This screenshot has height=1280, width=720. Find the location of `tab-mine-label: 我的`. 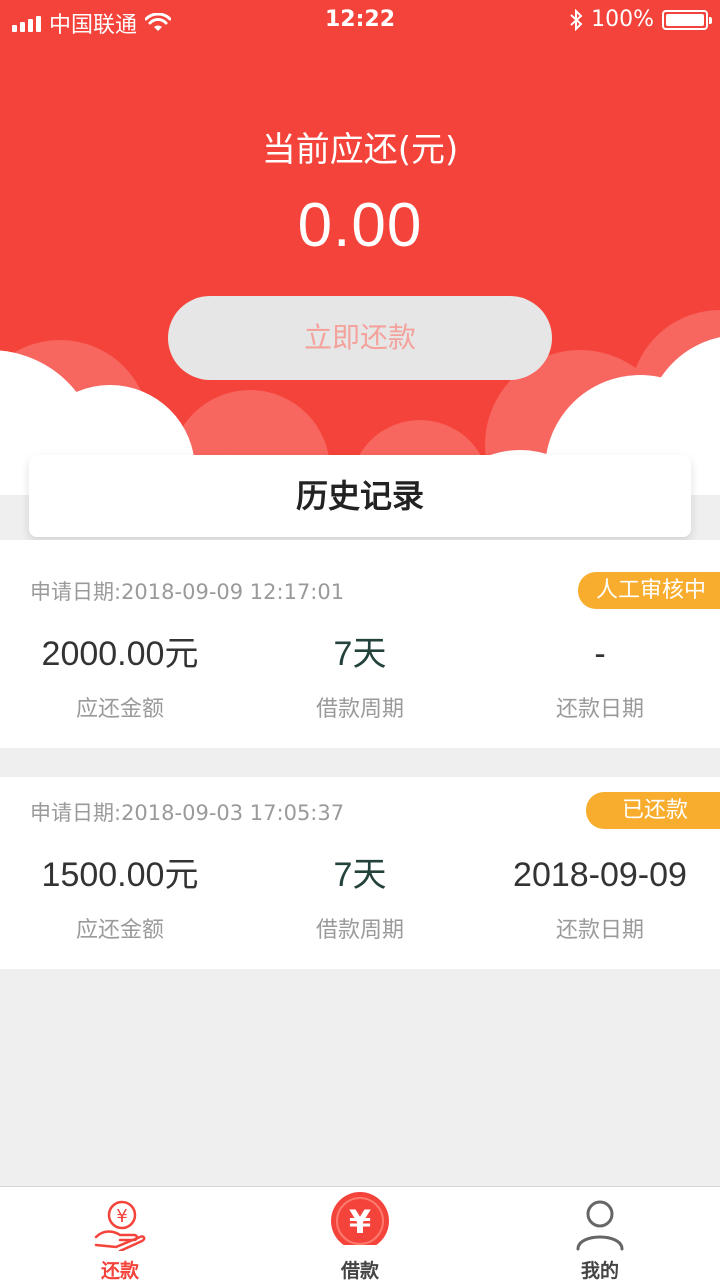

tab-mine-label: 我的 is located at coordinates (599, 1270).